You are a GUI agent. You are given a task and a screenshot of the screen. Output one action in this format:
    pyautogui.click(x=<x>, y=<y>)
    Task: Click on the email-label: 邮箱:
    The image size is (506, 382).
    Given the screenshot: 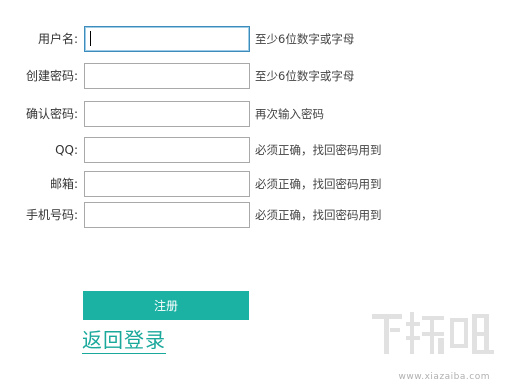 What is the action you would take?
    pyautogui.click(x=63, y=184)
    